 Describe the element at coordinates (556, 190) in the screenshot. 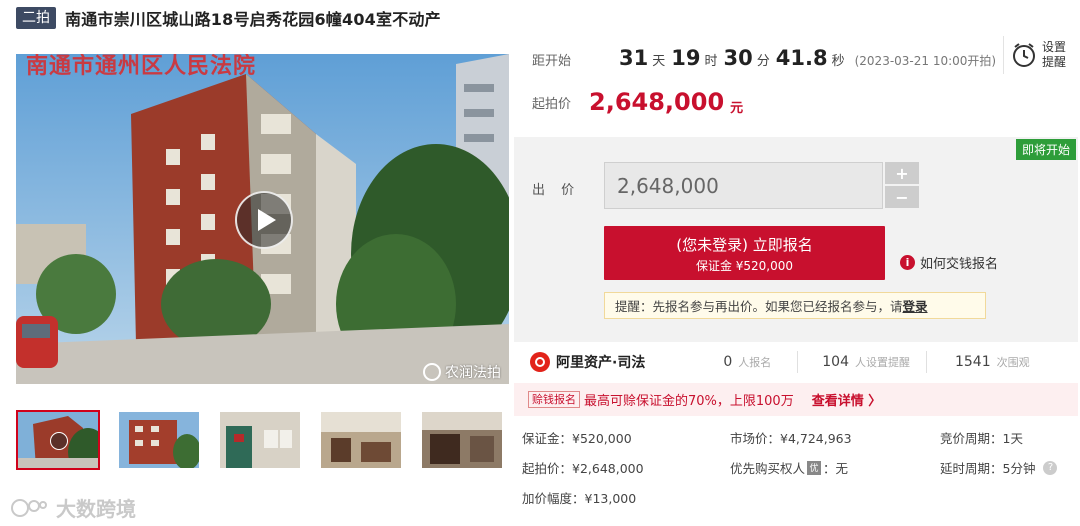

I see `bid-label: 出 价` at that location.